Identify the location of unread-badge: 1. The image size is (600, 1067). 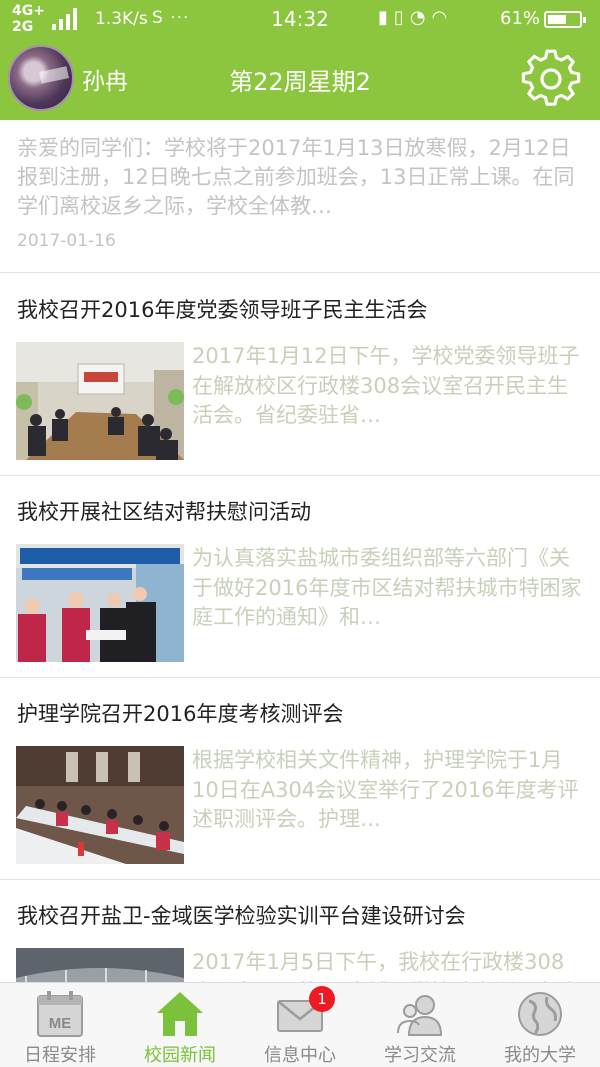
(322, 999).